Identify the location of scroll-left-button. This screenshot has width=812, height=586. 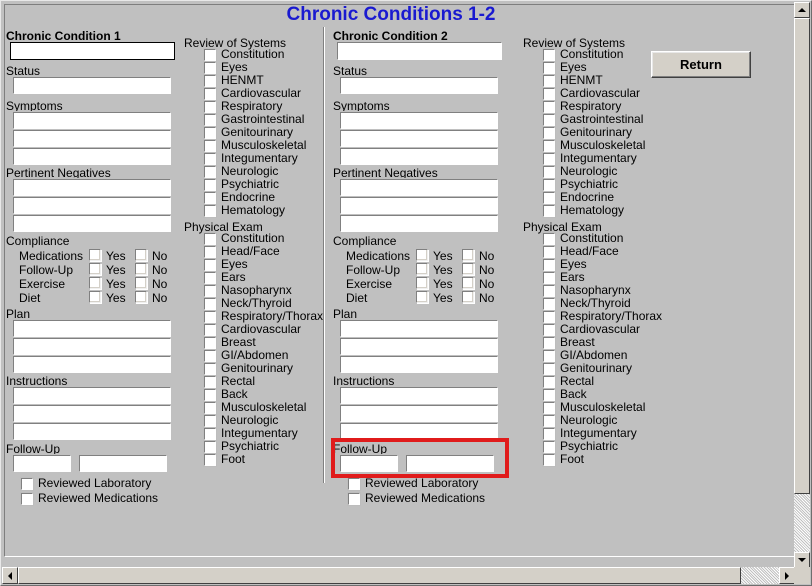
(10, 575).